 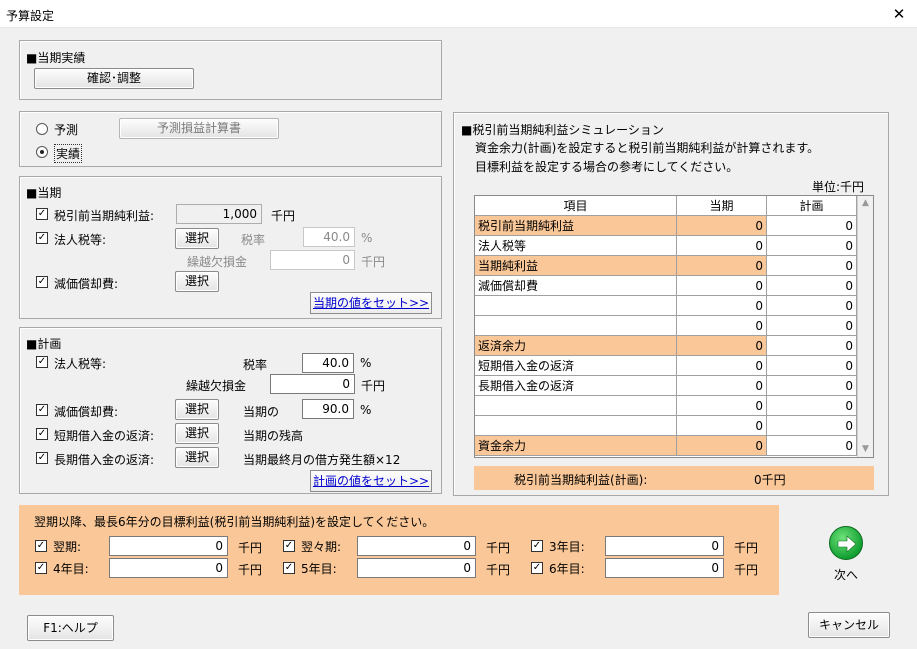 What do you see at coordinates (42, 434) in the screenshot?
I see `plan-short-checkbox: ✓` at bounding box center [42, 434].